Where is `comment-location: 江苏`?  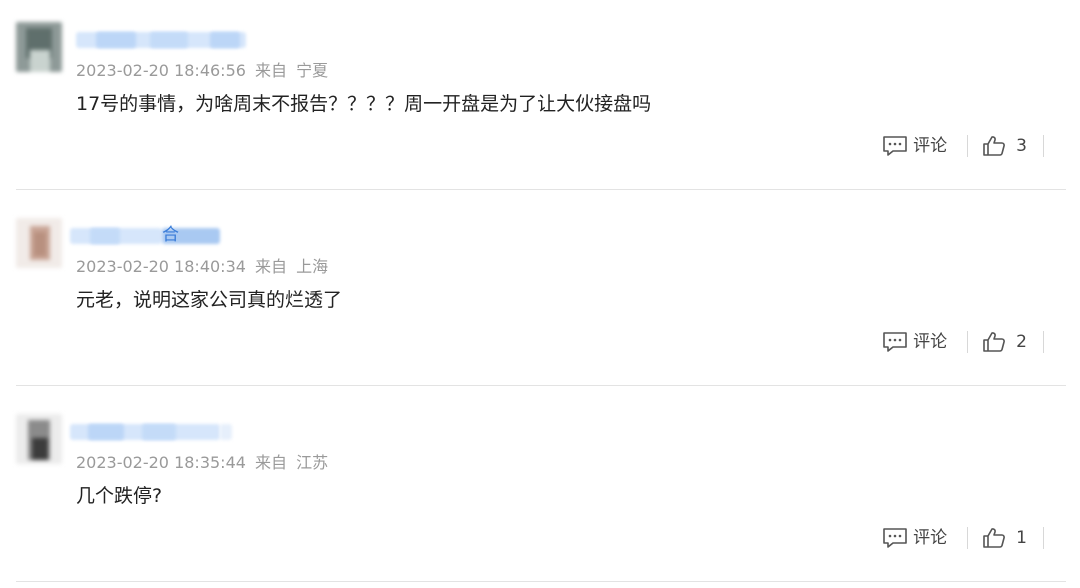 comment-location: 江苏 is located at coordinates (312, 462).